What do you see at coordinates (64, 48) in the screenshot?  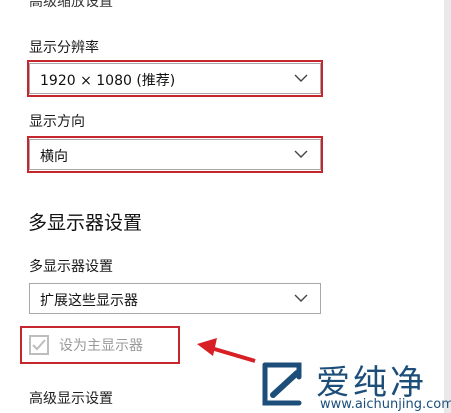 I see `resolution-label: 显示分辨率` at bounding box center [64, 48].